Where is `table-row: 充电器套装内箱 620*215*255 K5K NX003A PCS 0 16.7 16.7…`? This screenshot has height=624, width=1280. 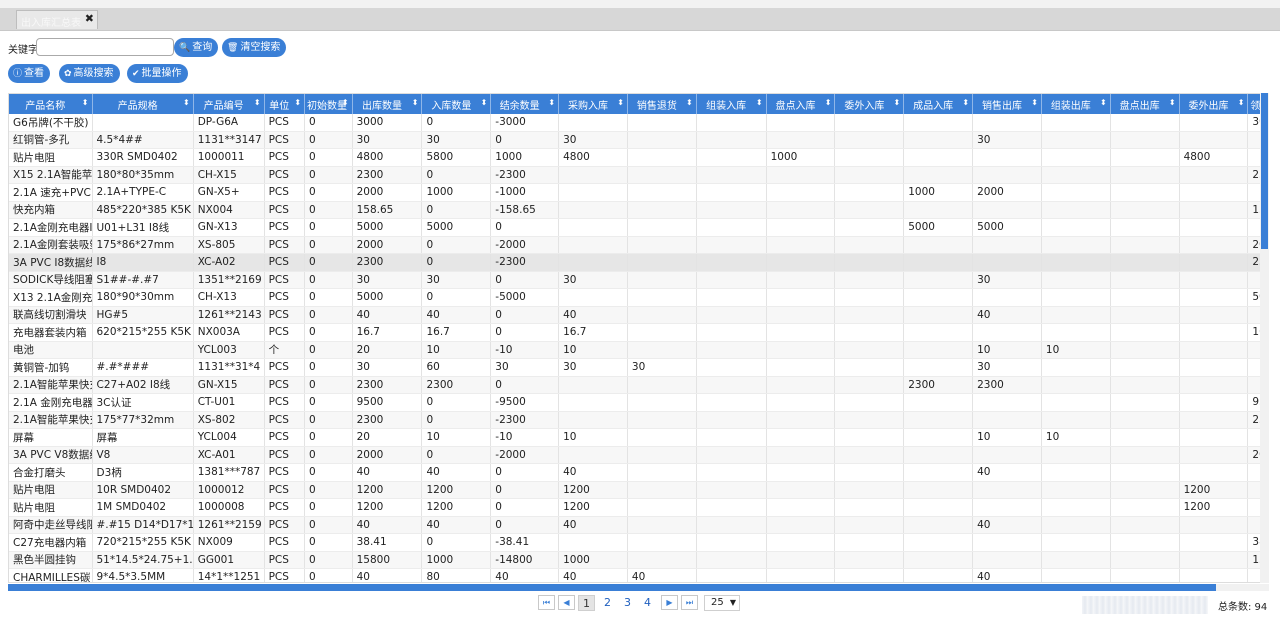 table-row: 充电器套装内箱 620*215*255 K5K NX003A PCS 0 16.7 16.7… is located at coordinates (638, 332).